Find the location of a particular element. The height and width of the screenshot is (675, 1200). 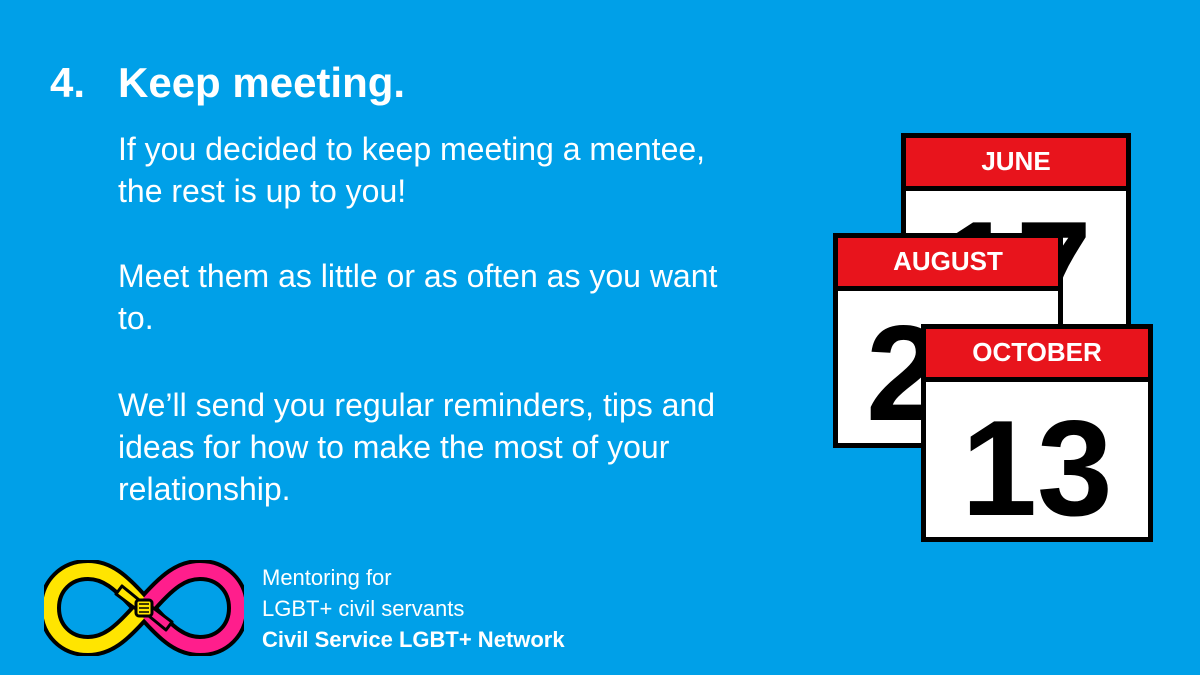

calendar-october-icon: OCTOBER 13 is located at coordinates (1037, 433).